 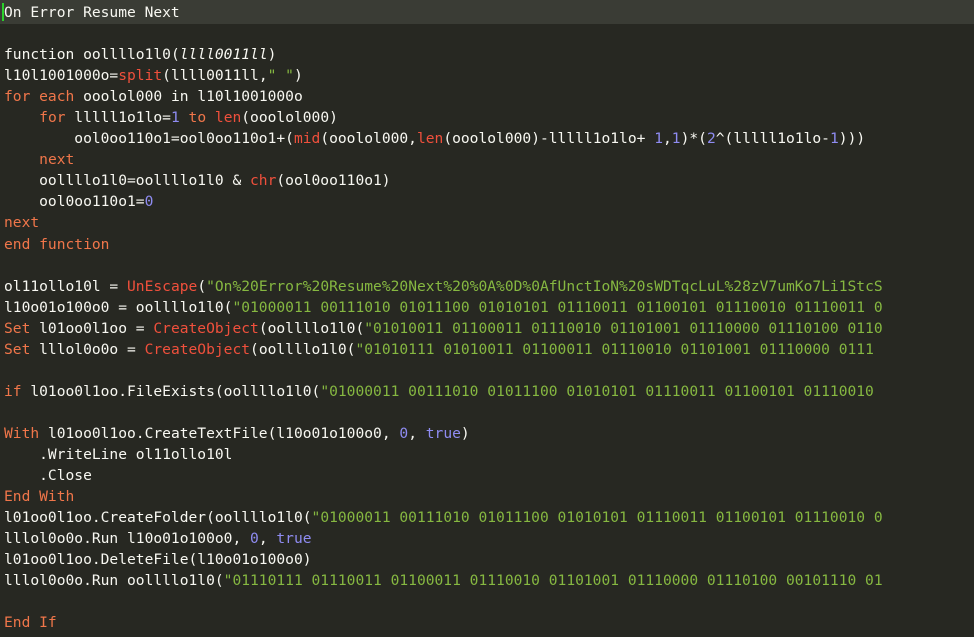 What do you see at coordinates (368, 139) in the screenshot?
I see `code-token: (ooolol000,` at bounding box center [368, 139].